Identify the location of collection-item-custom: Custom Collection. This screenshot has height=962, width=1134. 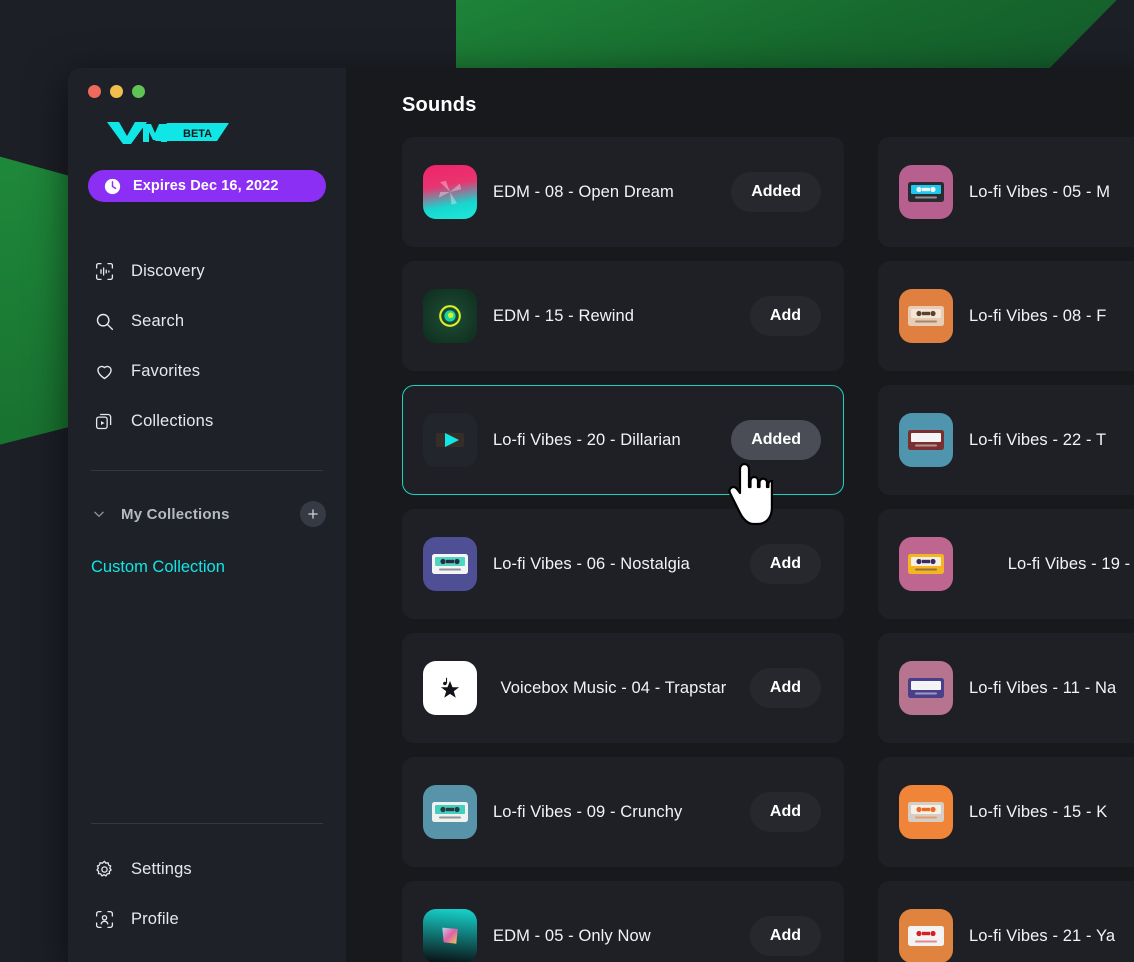
(208, 567).